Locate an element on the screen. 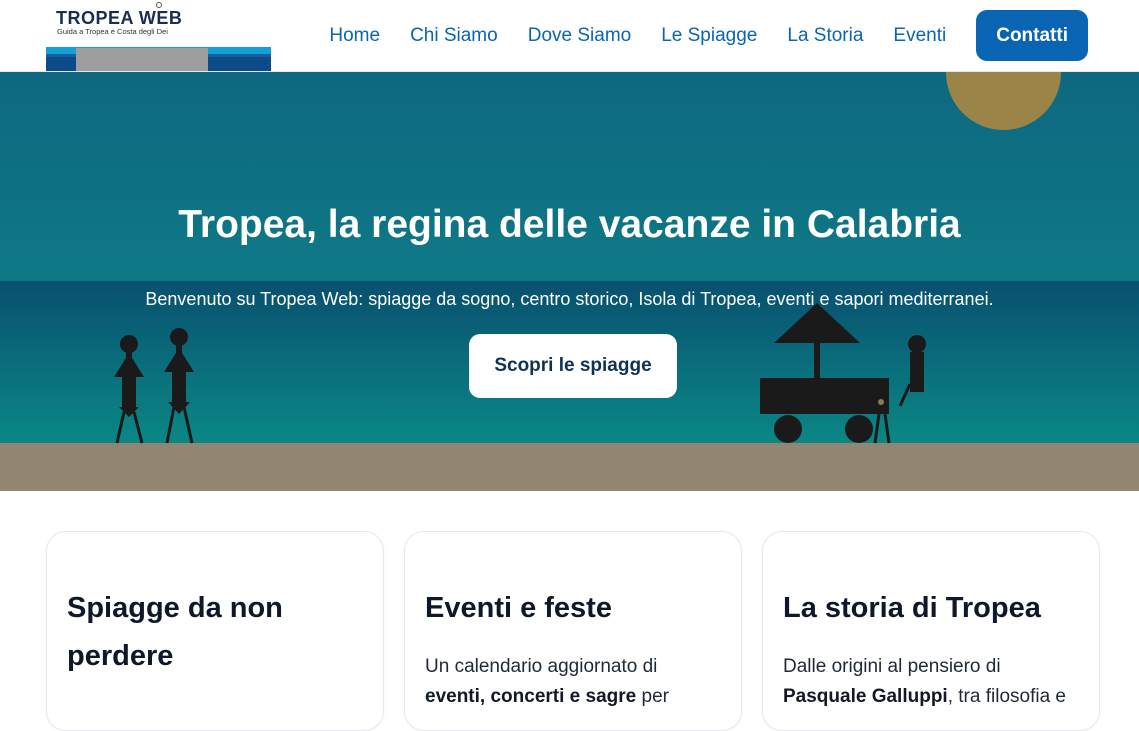 This screenshot has height=731, width=1139. card-text-line: Un calendario aggiornato di is located at coordinates (541, 666).